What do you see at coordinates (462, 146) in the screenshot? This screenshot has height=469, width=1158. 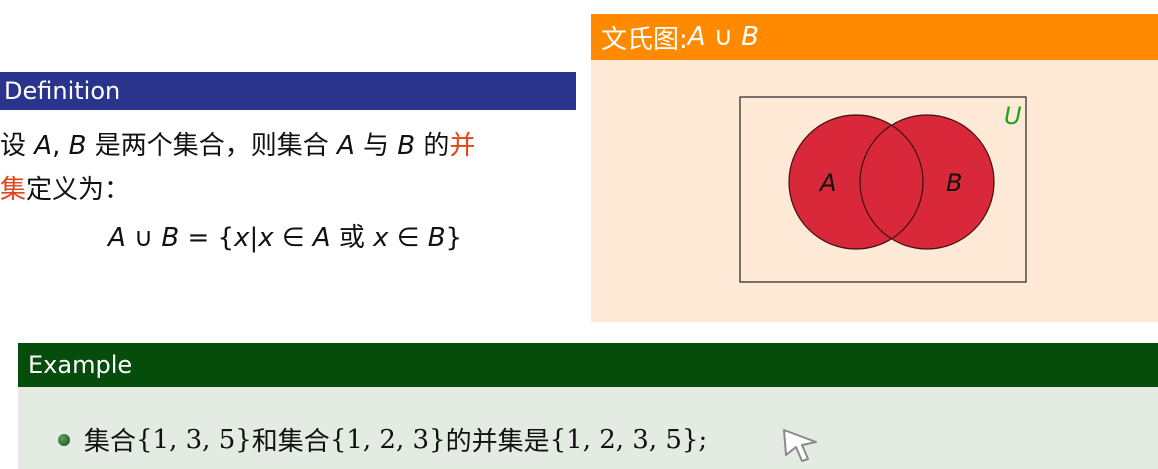 I see `def-highlight-1: 并` at bounding box center [462, 146].